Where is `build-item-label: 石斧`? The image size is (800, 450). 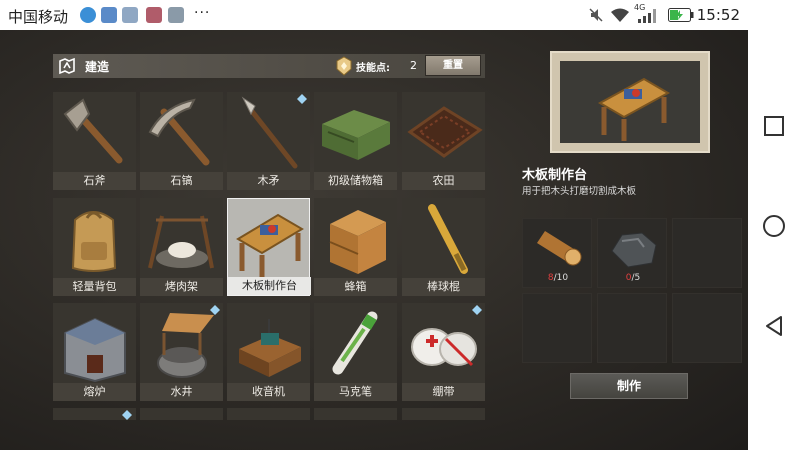
build-item-label: 石斧 is located at coordinates (94, 181).